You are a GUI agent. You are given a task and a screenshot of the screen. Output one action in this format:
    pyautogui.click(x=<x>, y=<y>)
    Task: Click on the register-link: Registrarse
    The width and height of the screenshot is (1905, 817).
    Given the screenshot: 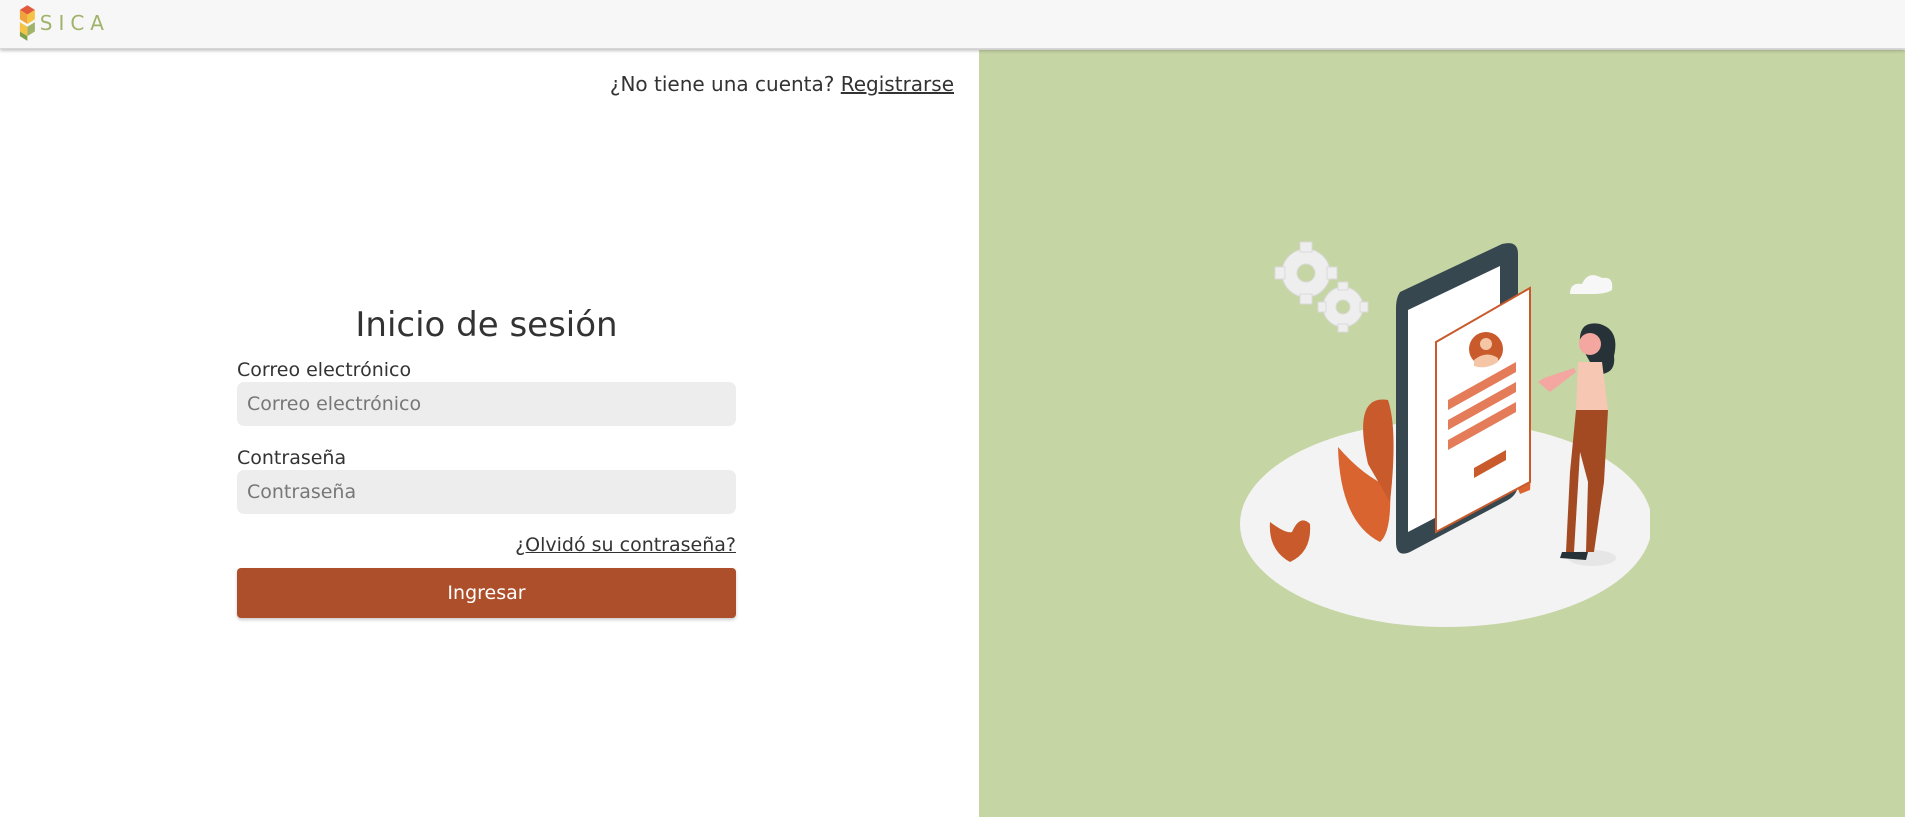 What is the action you would take?
    pyautogui.click(x=897, y=84)
    